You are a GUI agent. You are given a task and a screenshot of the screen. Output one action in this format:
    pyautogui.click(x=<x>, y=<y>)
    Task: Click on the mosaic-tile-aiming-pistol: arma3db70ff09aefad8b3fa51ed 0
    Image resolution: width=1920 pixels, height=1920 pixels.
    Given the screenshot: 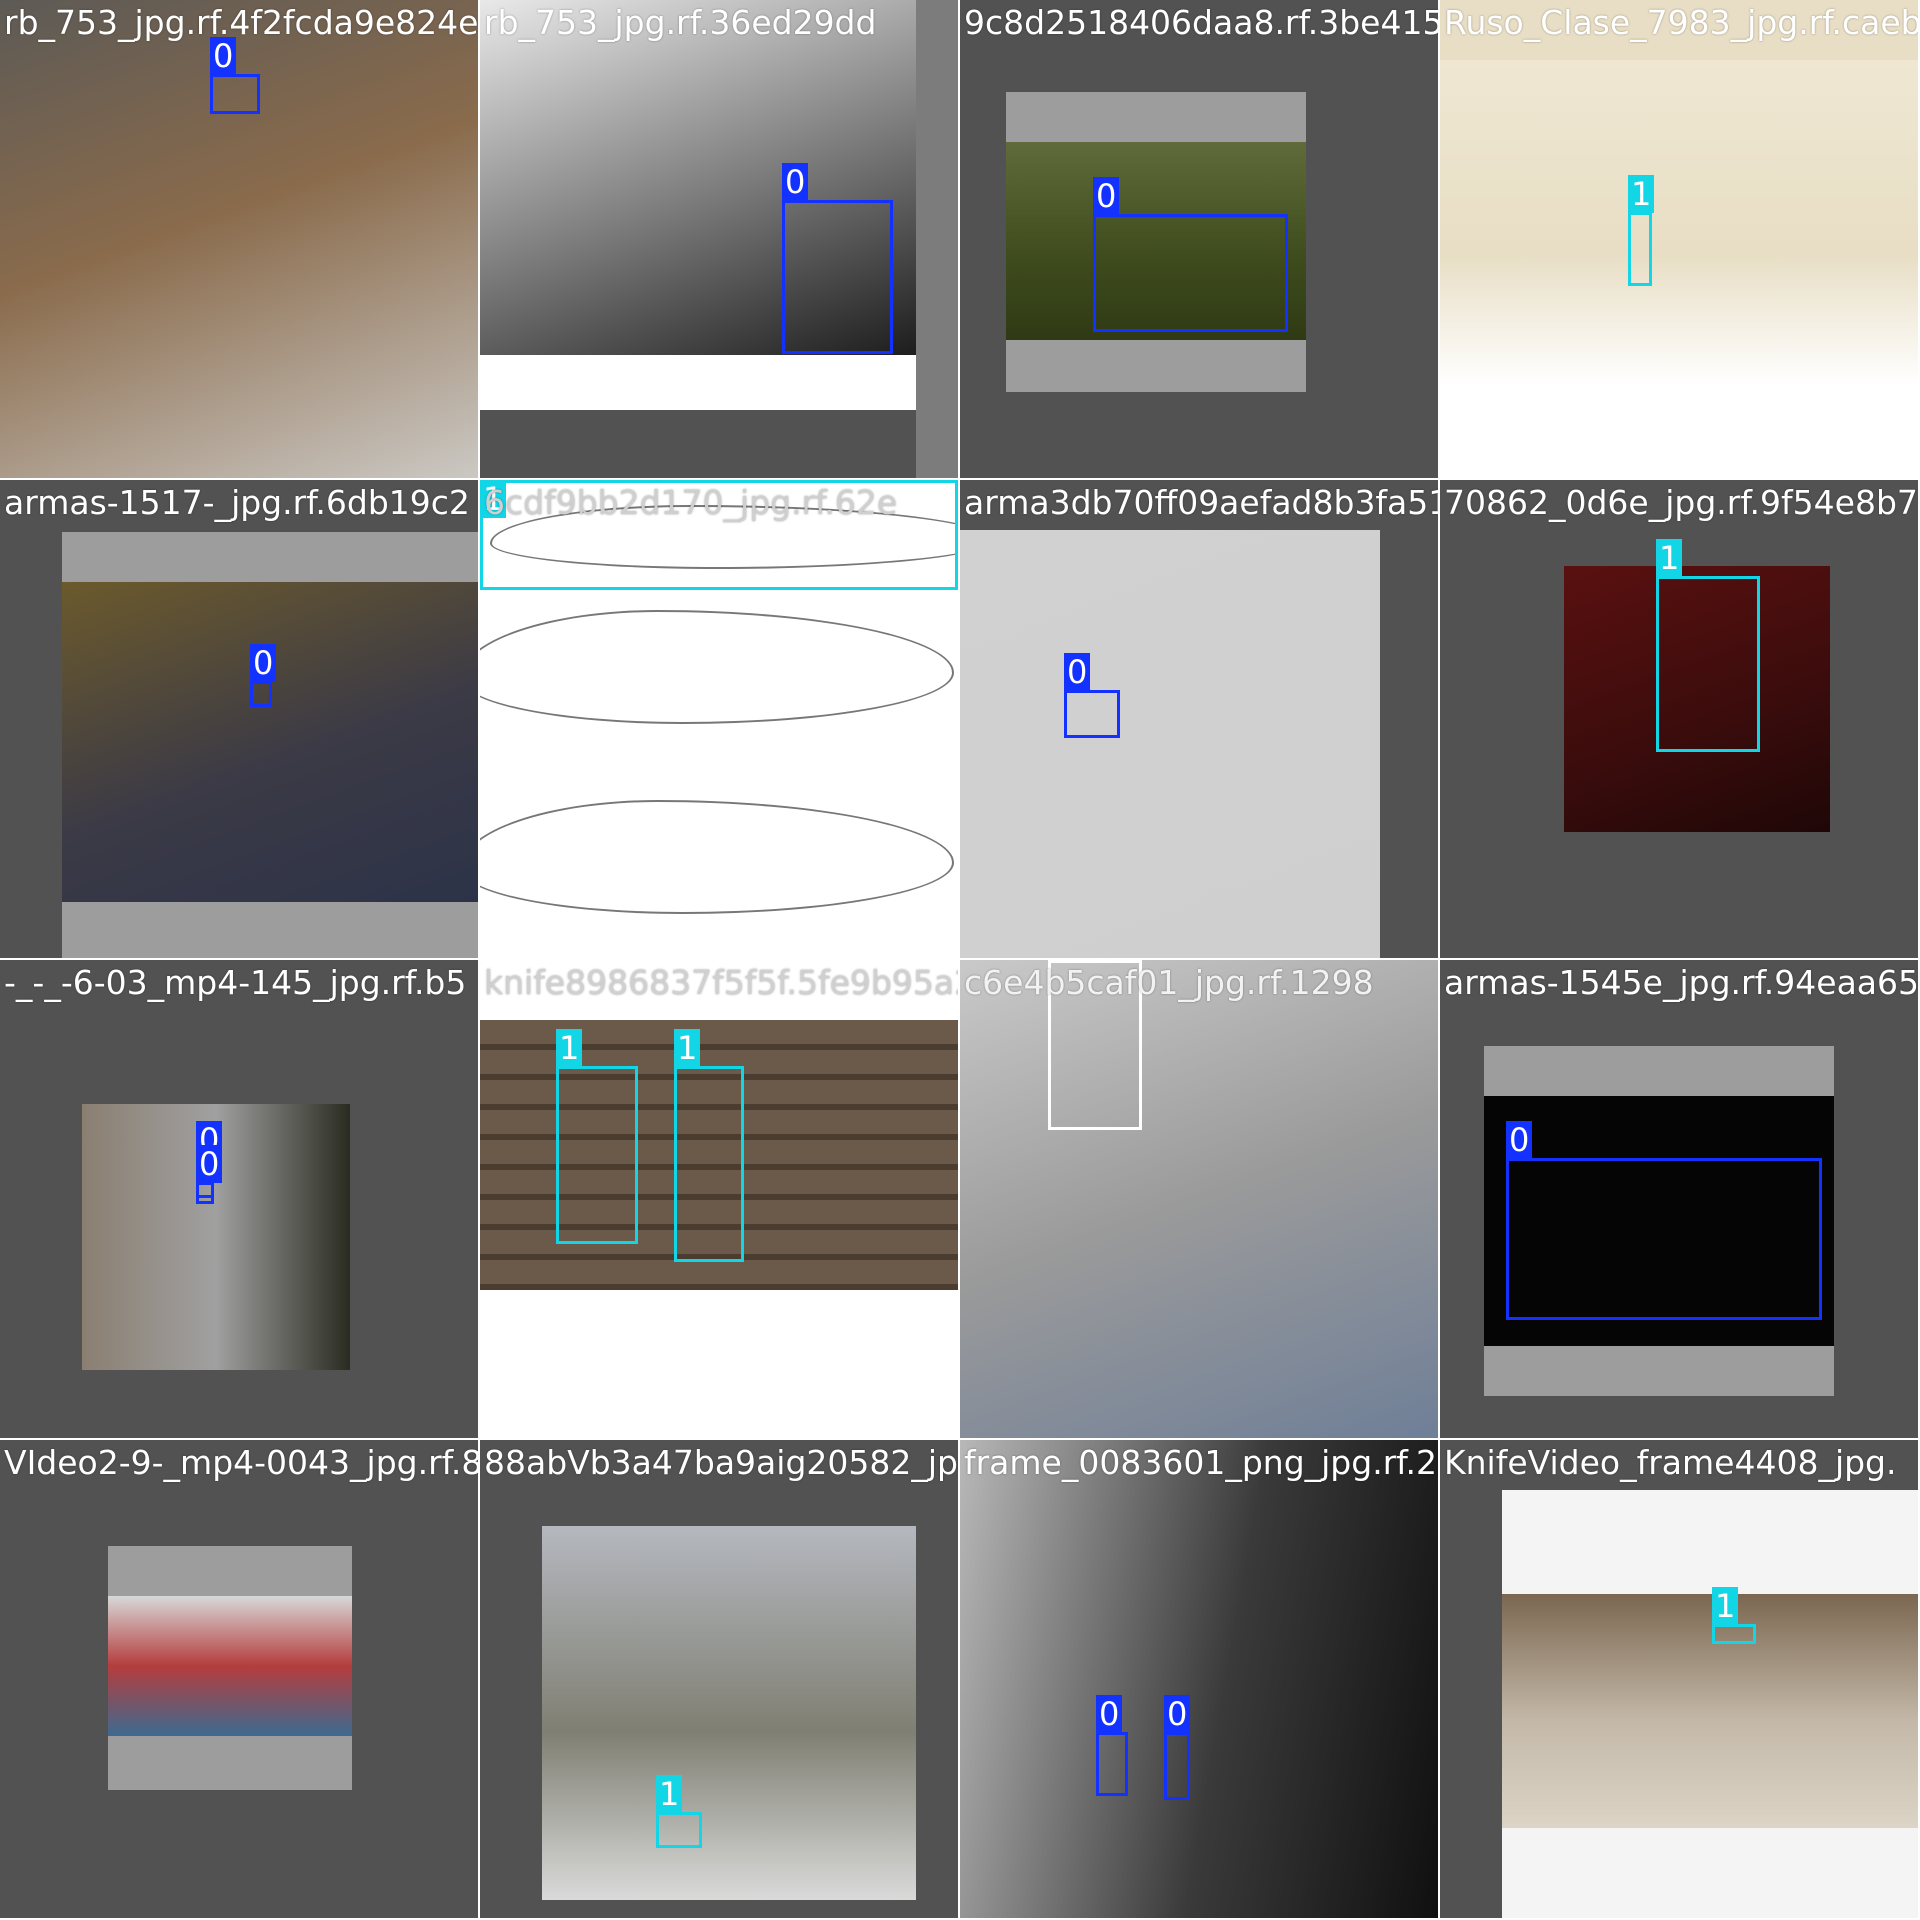 What is the action you would take?
    pyautogui.click(x=1199, y=719)
    